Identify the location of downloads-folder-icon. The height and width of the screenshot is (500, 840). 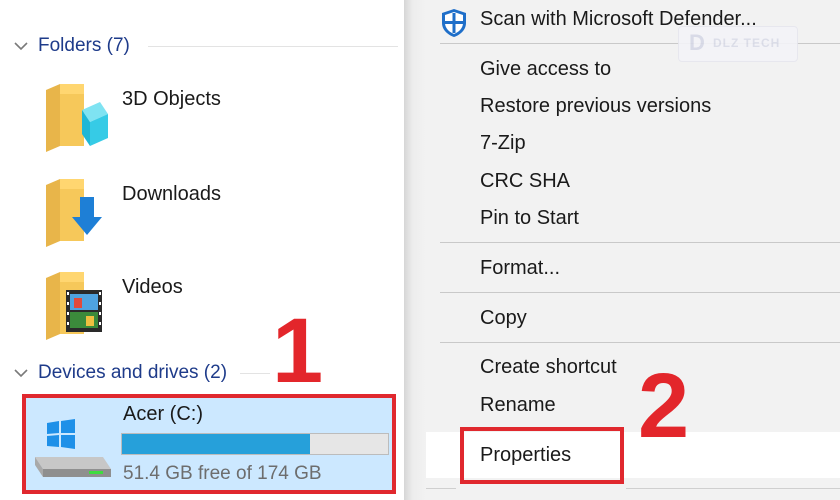
(74, 213).